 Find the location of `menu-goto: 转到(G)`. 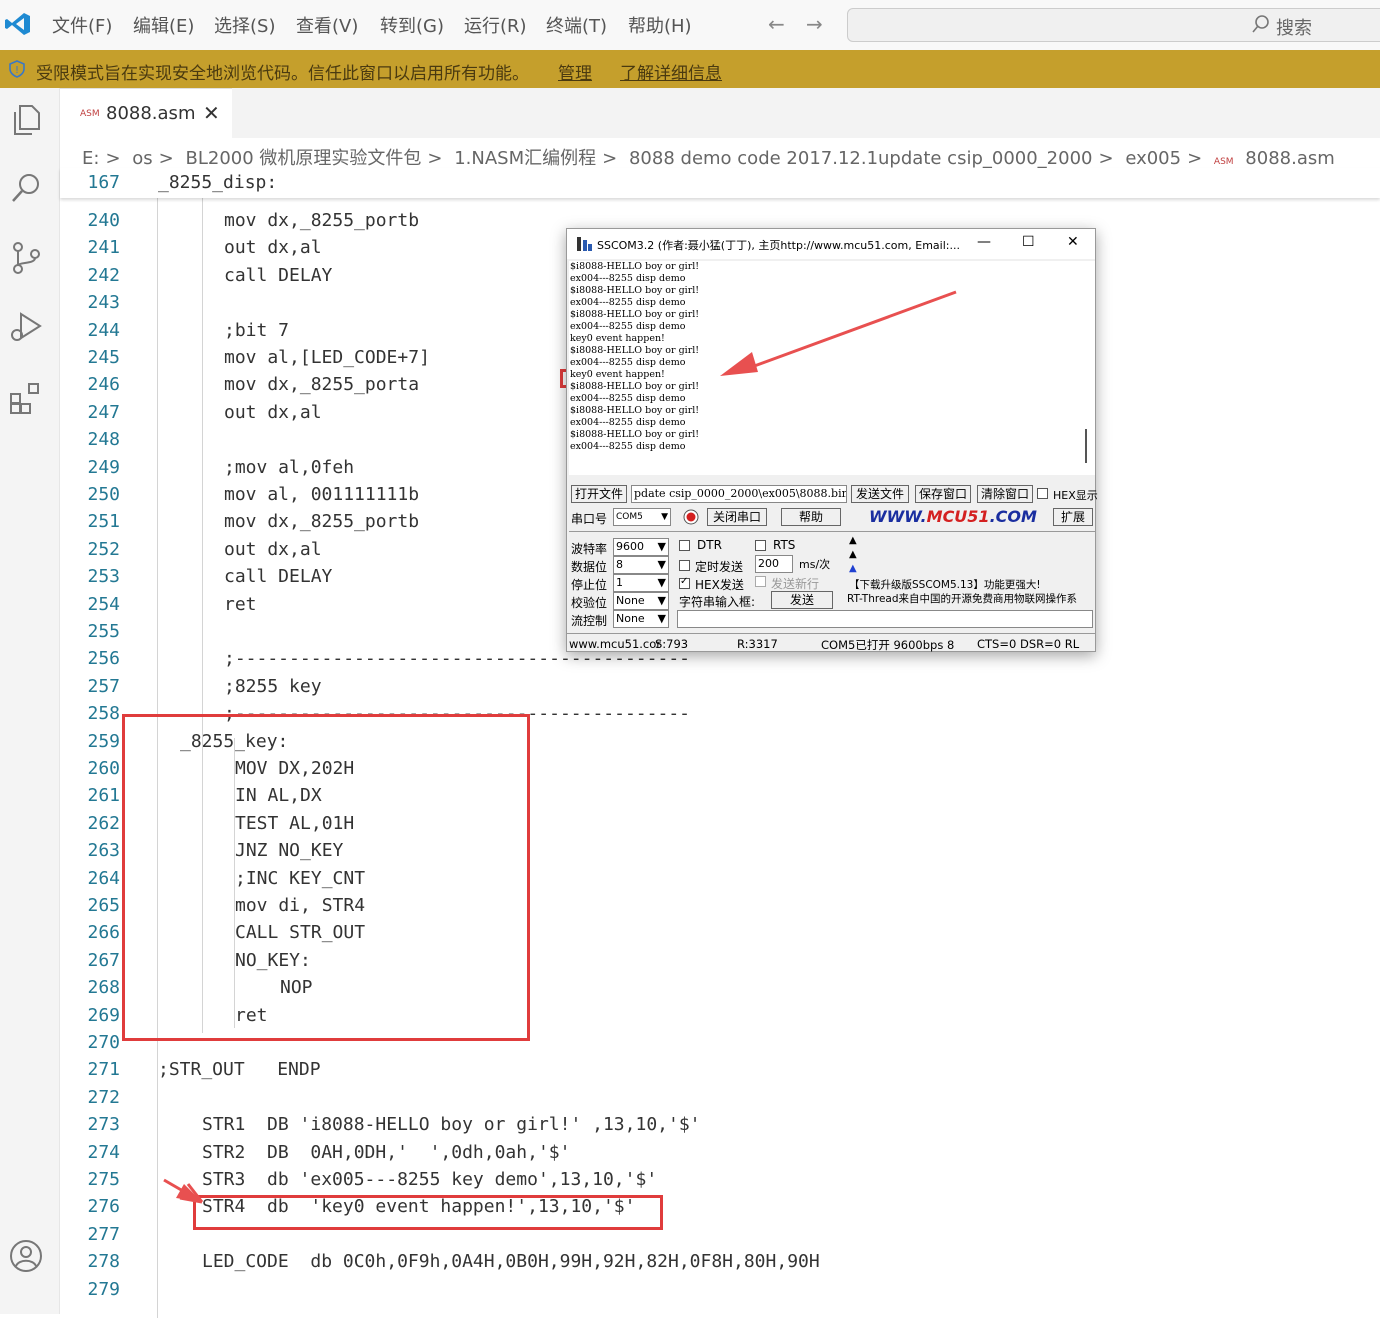

menu-goto: 转到(G) is located at coordinates (412, 25).